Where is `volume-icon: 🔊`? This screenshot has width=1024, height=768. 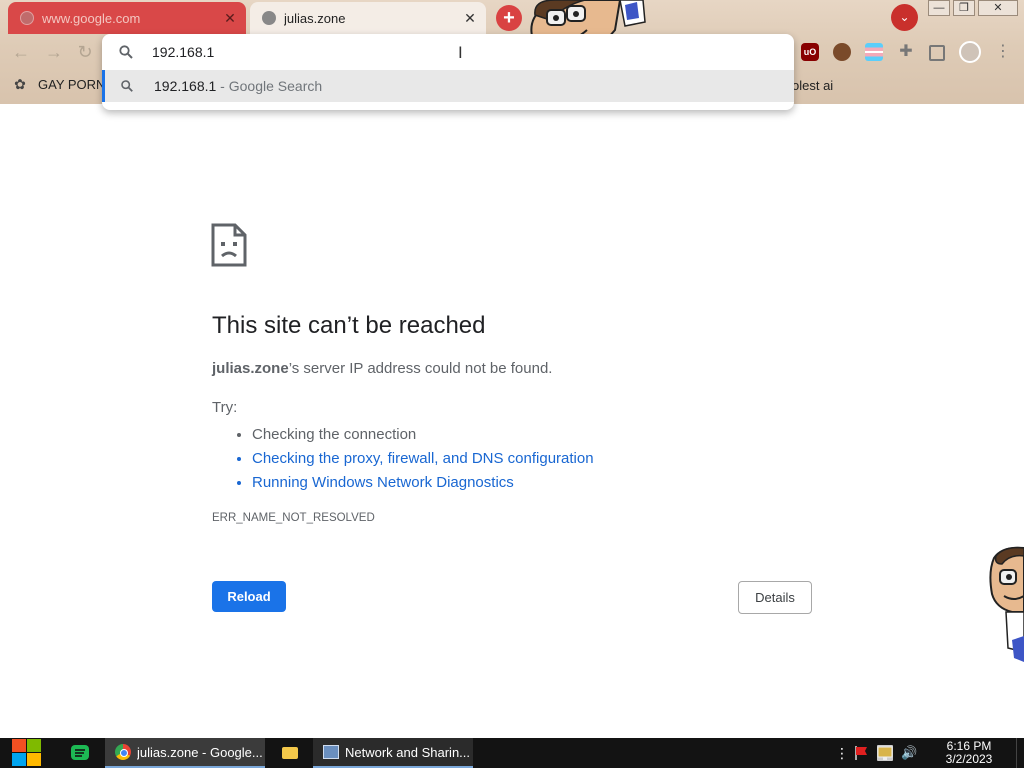
volume-icon: 🔊 is located at coordinates (909, 753).